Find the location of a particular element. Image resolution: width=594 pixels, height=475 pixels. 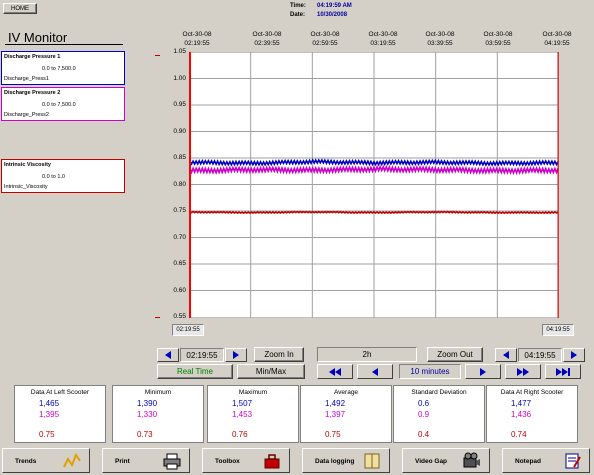

right-scooter-time: 04:19:55 is located at coordinates (558, 330).